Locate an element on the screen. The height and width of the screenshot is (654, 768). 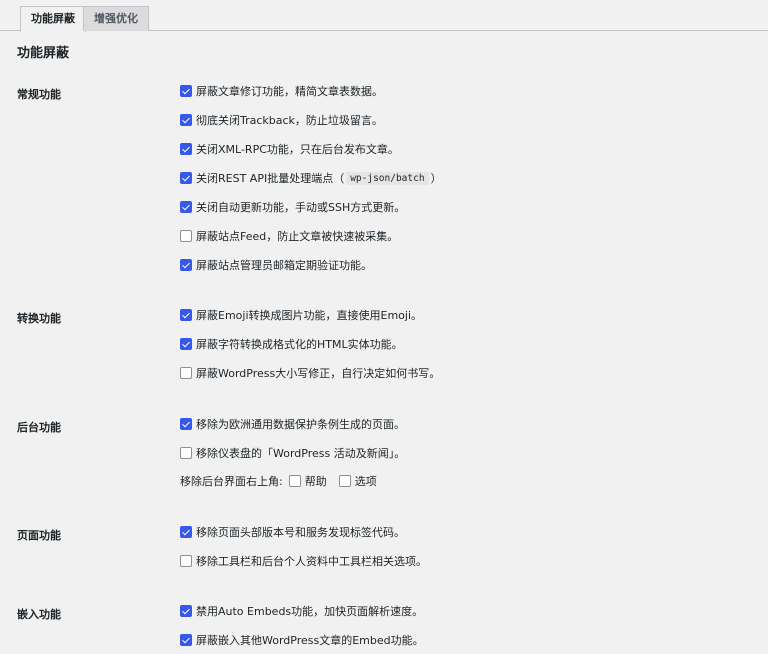
option-disable-xmlrpc: 关闭XML-RPC功能，只在后台发布文章。 is located at coordinates (289, 149).